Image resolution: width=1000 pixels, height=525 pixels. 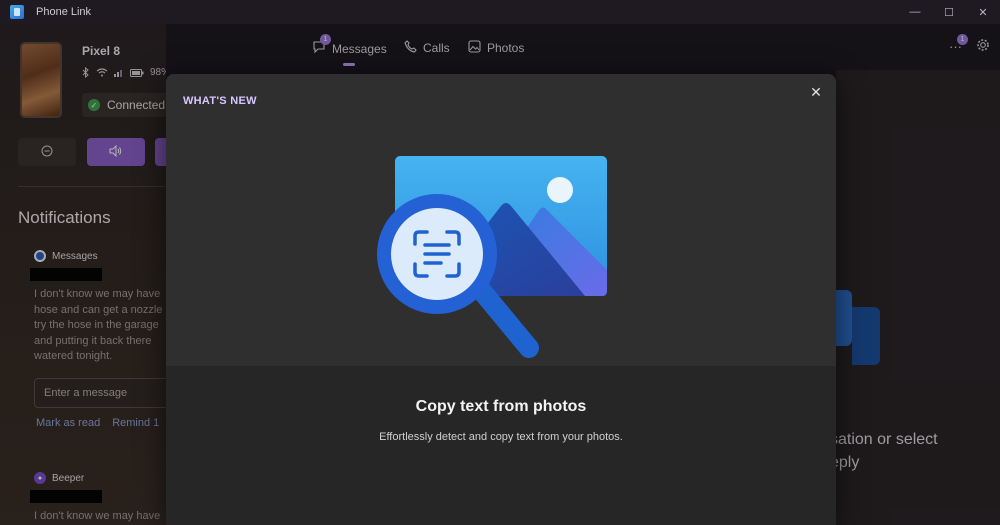 What do you see at coordinates (500, 12) in the screenshot?
I see `title-bar: Phone Link — ☐ ✕` at bounding box center [500, 12].